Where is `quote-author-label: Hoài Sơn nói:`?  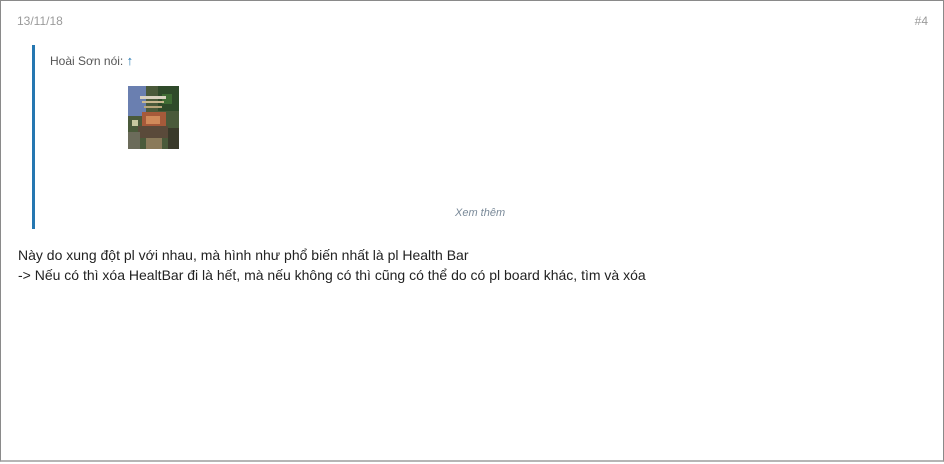 quote-author-label: Hoài Sơn nói: is located at coordinates (87, 61).